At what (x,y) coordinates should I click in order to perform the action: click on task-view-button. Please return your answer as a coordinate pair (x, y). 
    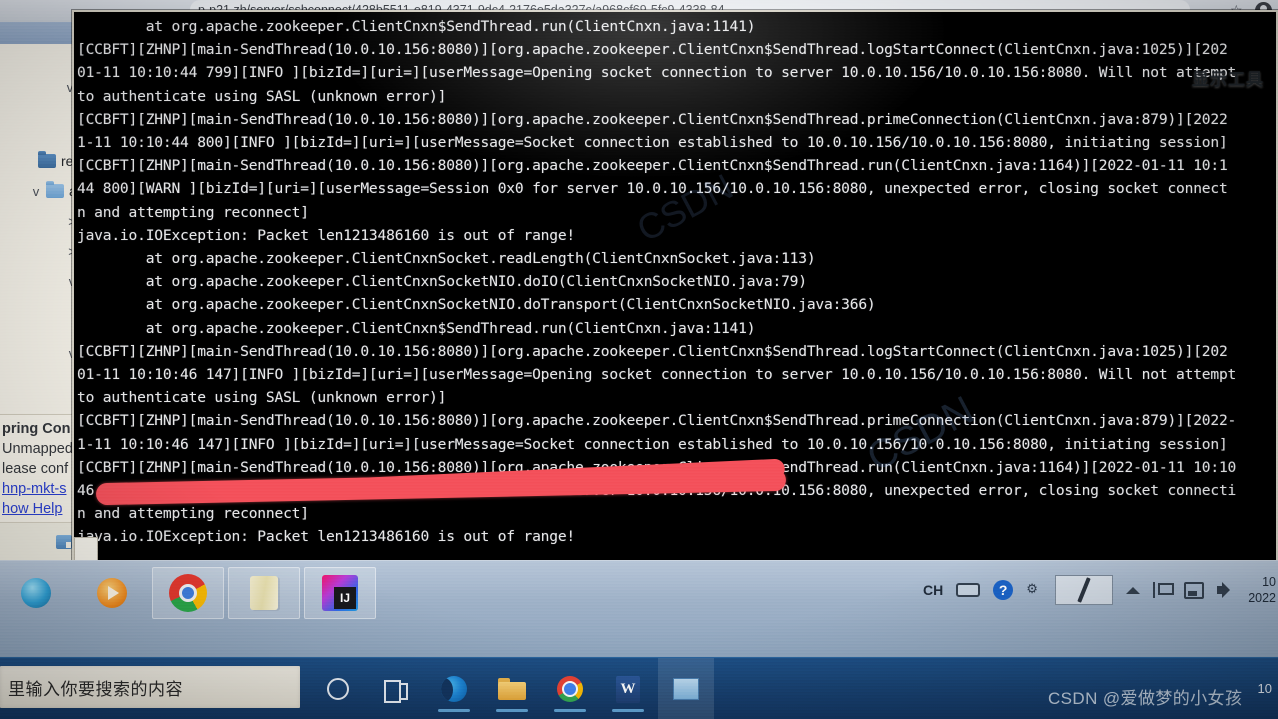
    Looking at the image, I should click on (396, 688).